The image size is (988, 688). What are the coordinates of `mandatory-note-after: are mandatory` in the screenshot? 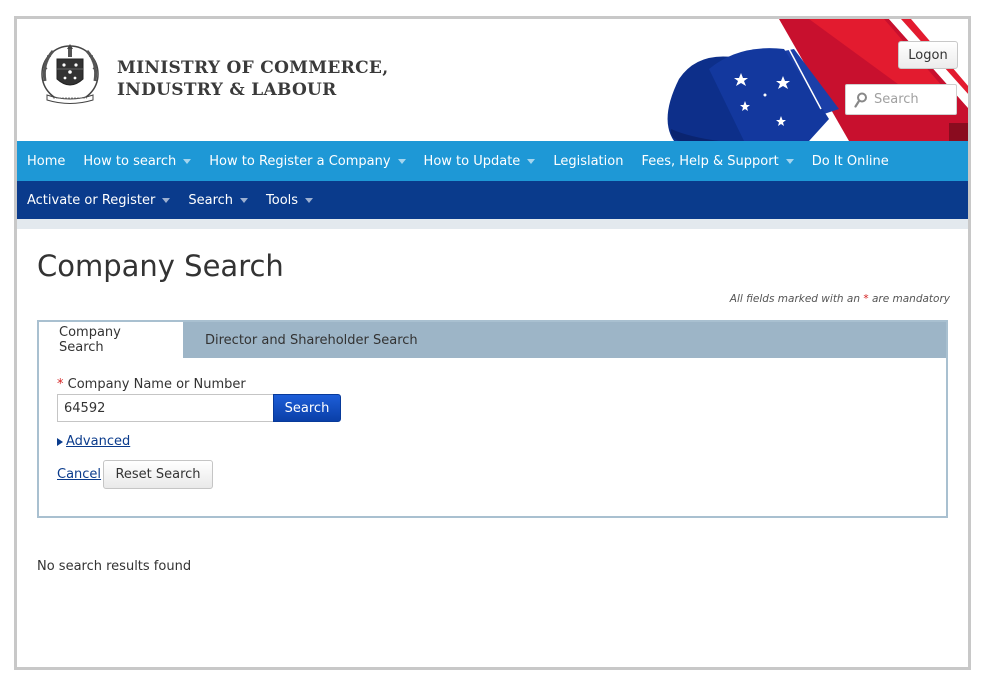 It's located at (910, 299).